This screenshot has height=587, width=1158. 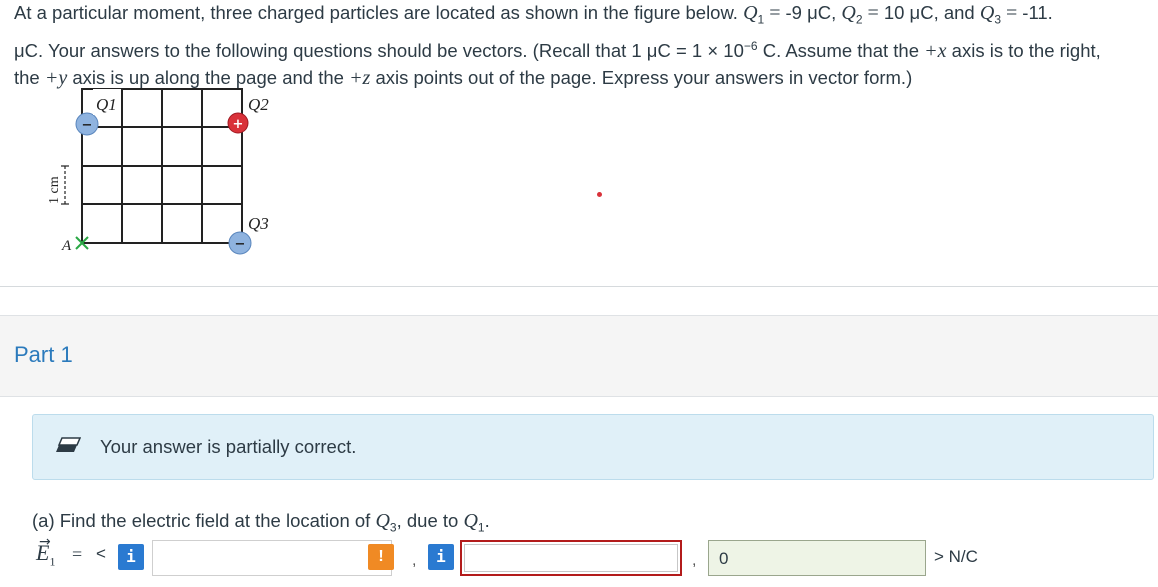 I want to click on q1-label: Q1, so click(x=106, y=104).